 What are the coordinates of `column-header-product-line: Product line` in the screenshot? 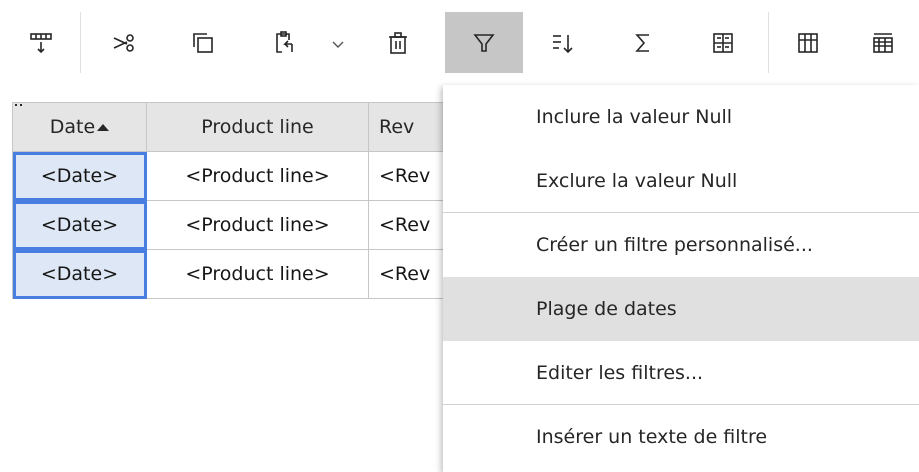 It's located at (257, 127).